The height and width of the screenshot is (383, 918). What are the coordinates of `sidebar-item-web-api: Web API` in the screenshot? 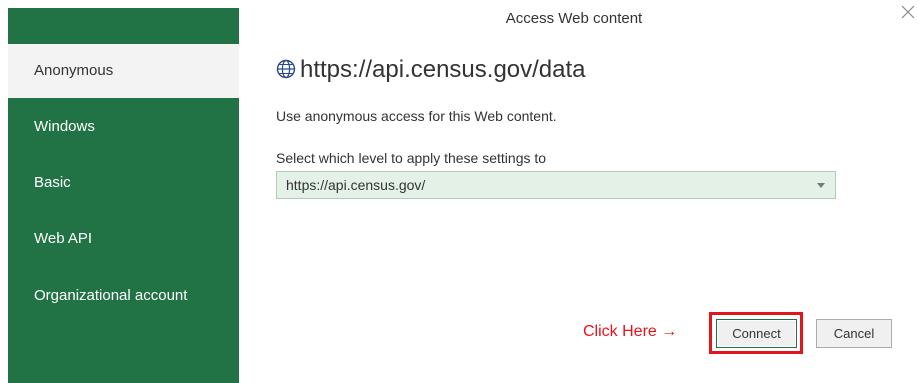 It's located at (123, 239).